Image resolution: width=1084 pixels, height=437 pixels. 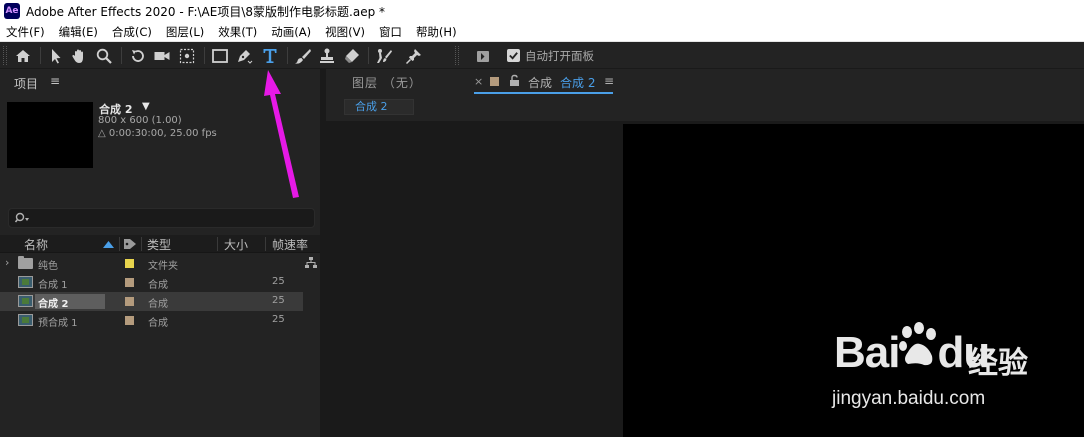 I want to click on item-usage-dropdown-icon: ▼, so click(x=146, y=106).